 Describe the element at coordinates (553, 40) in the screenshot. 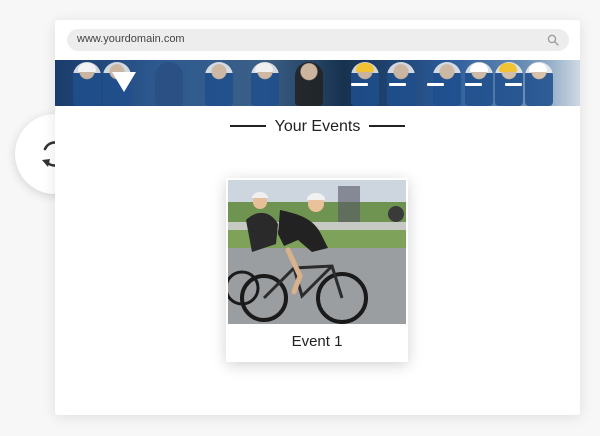

I see `search-icon` at that location.